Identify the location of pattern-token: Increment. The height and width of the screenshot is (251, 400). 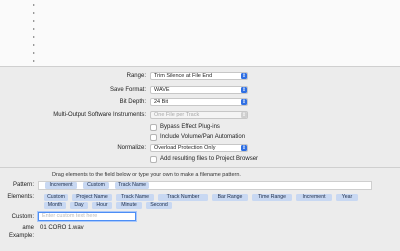
(61, 185).